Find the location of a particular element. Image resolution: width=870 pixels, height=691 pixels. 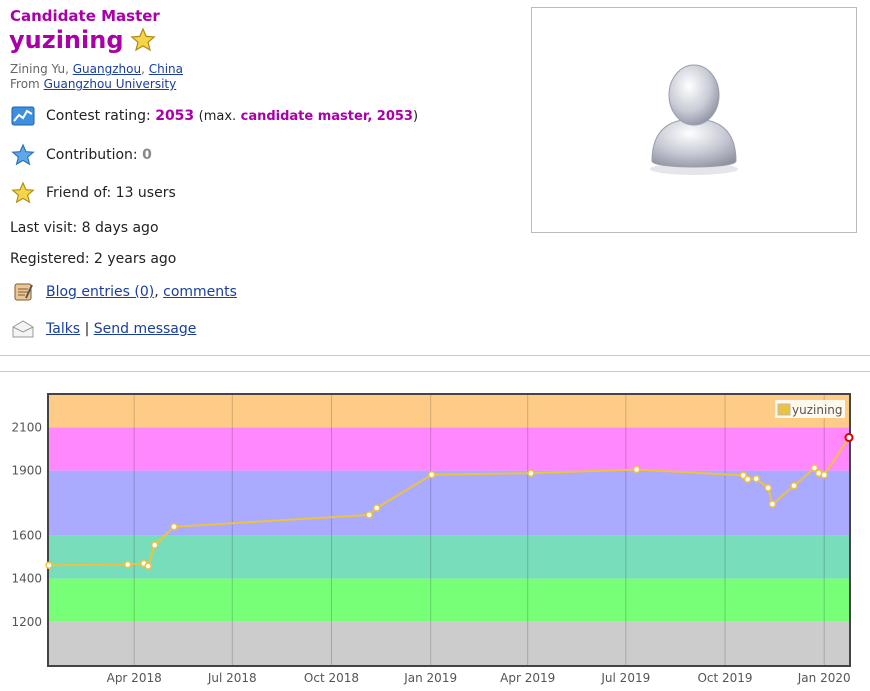

from-label: From is located at coordinates (25, 84).